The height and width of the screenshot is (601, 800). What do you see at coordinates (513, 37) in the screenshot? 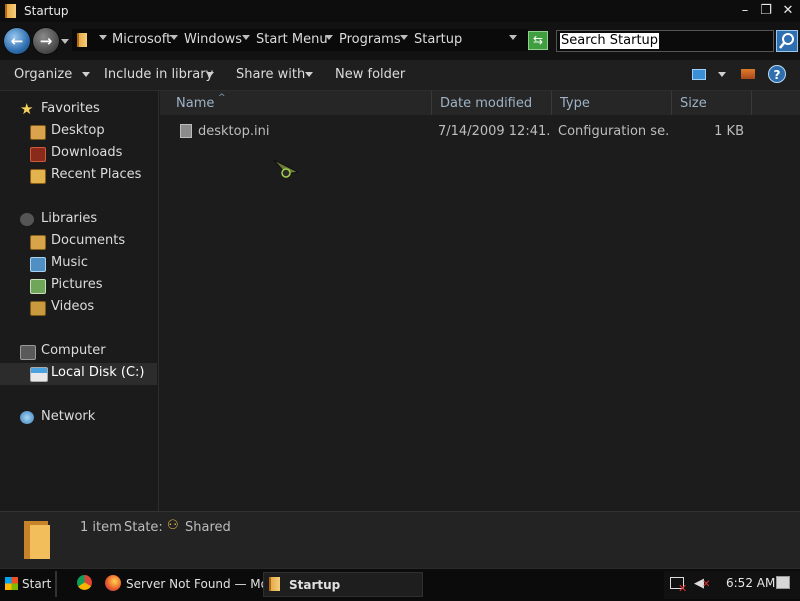
I see `address-history-dropdown` at bounding box center [513, 37].